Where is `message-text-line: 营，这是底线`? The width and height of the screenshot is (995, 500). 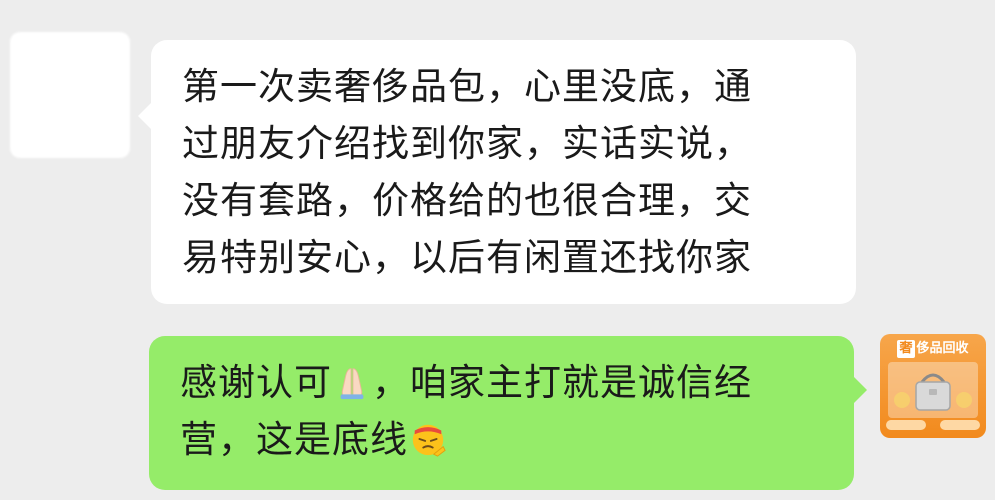
message-text-line: 营，这是底线 is located at coordinates (507, 439).